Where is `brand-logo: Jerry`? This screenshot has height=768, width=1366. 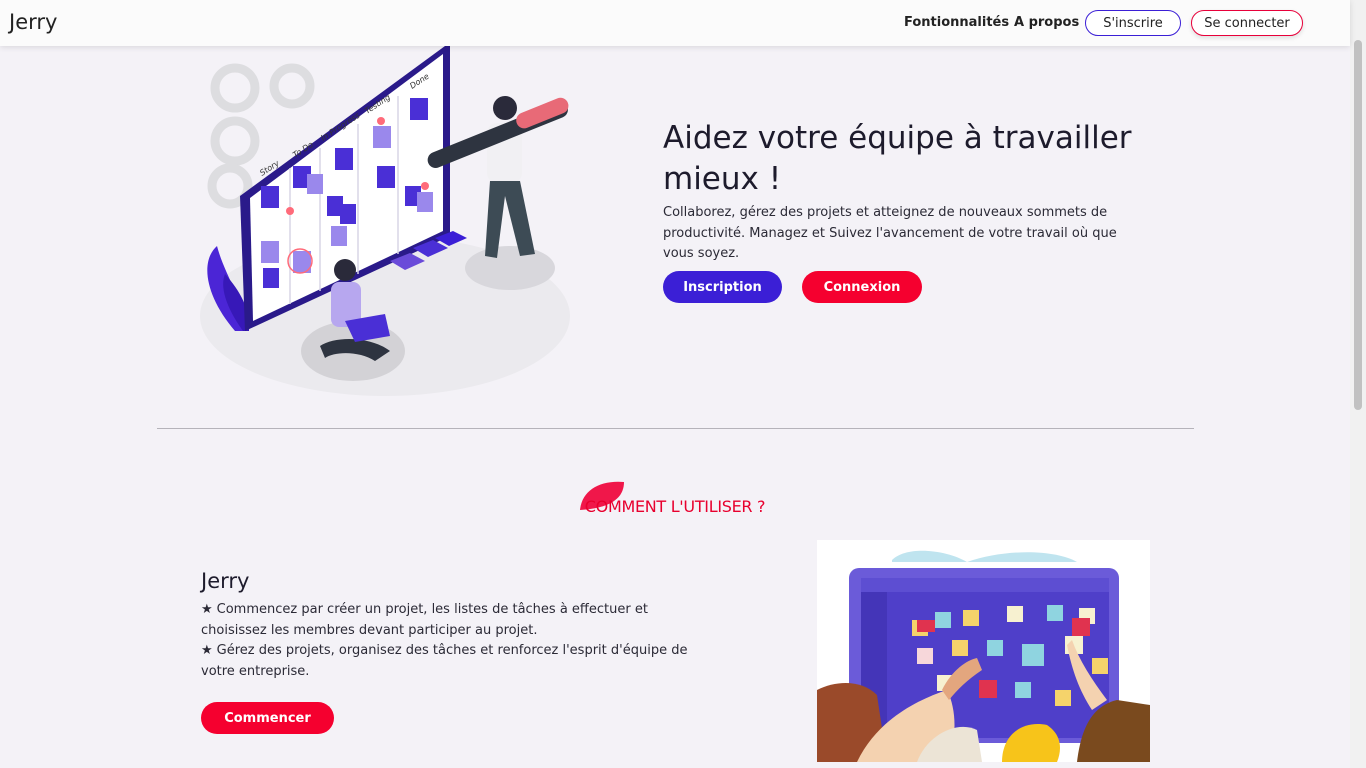
brand-logo: Jerry is located at coordinates (33, 22).